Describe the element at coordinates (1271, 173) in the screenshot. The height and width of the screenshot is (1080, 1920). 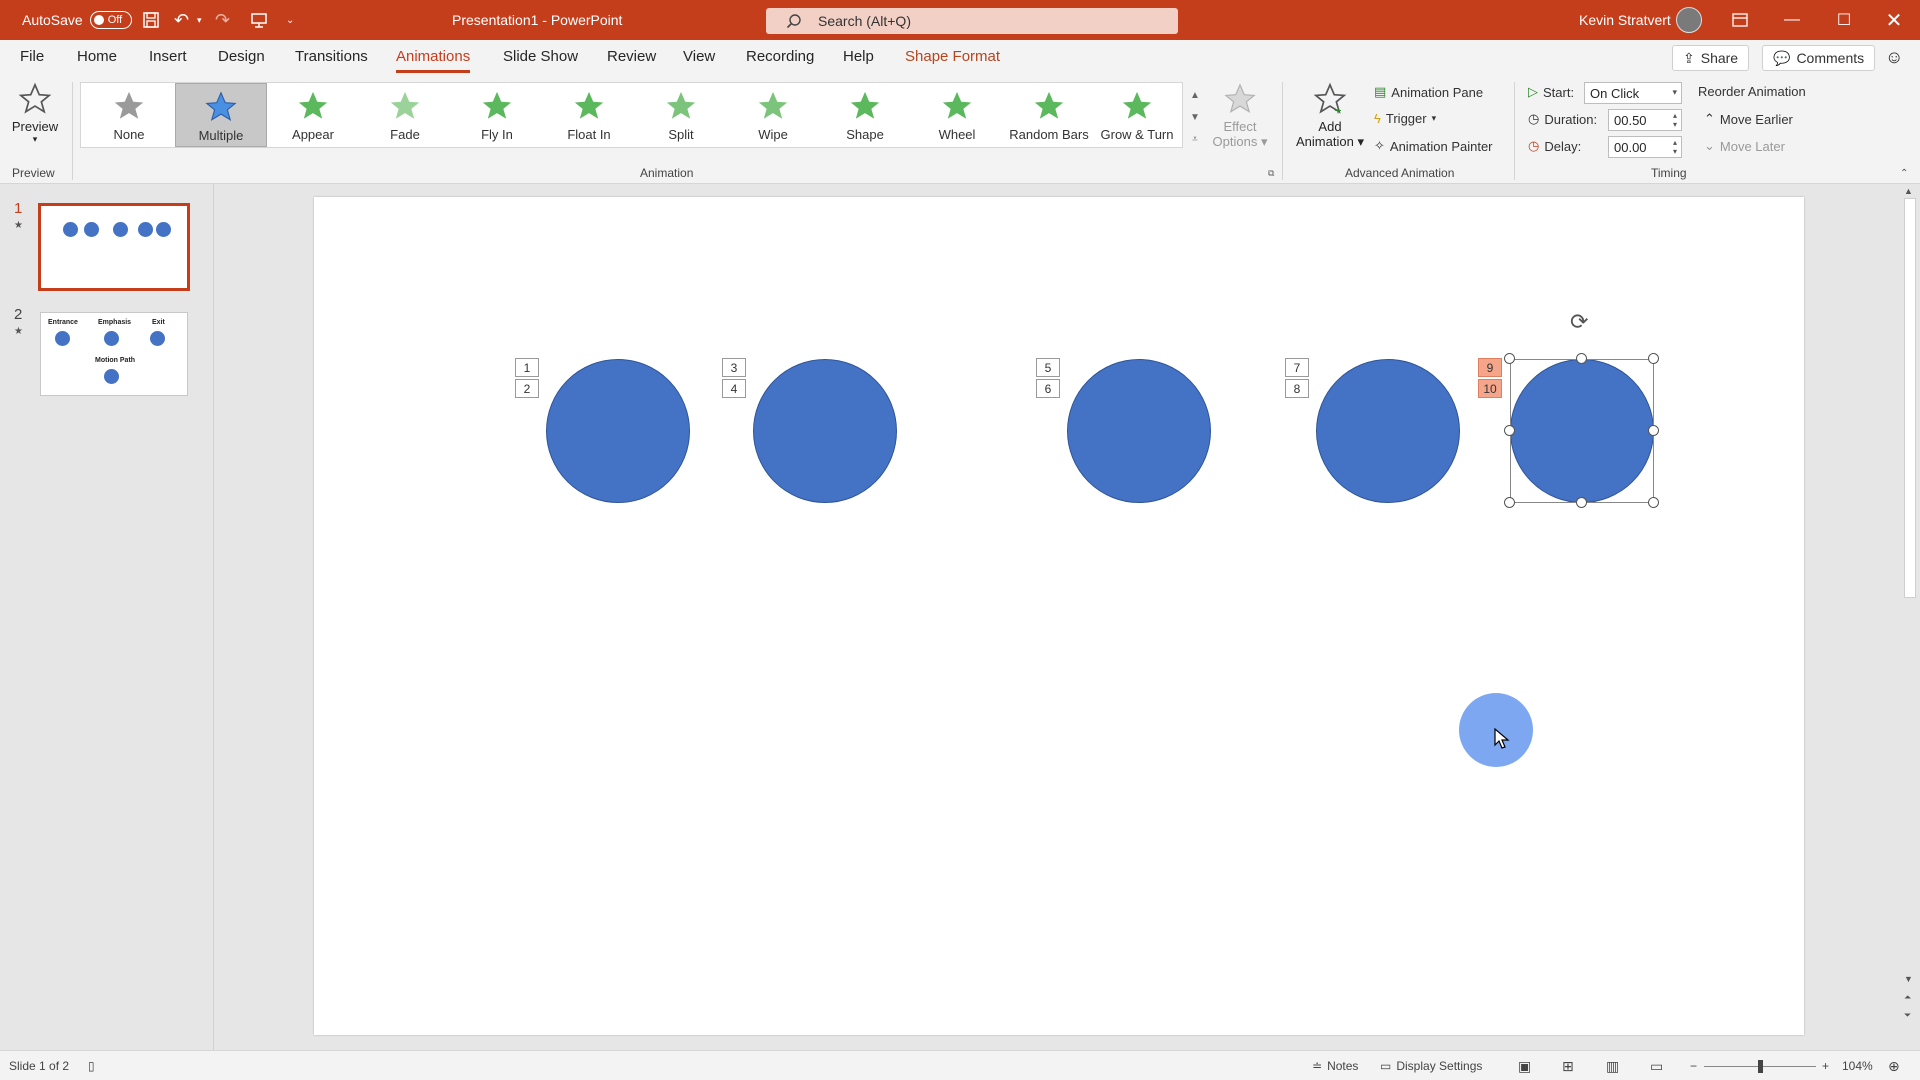
I see `dialog-launcher-icon: ⧉` at that location.